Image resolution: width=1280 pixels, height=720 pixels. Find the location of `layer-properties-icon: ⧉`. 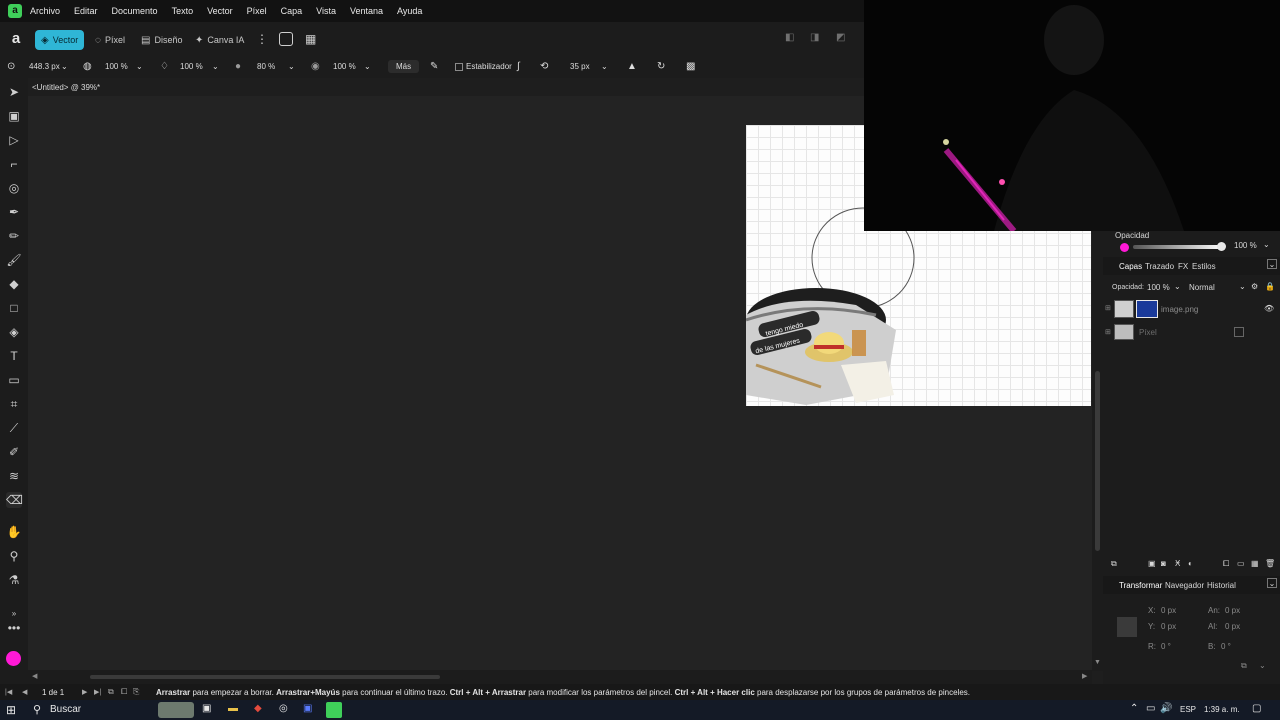

layer-properties-icon: ⧉ is located at coordinates (1114, 564).